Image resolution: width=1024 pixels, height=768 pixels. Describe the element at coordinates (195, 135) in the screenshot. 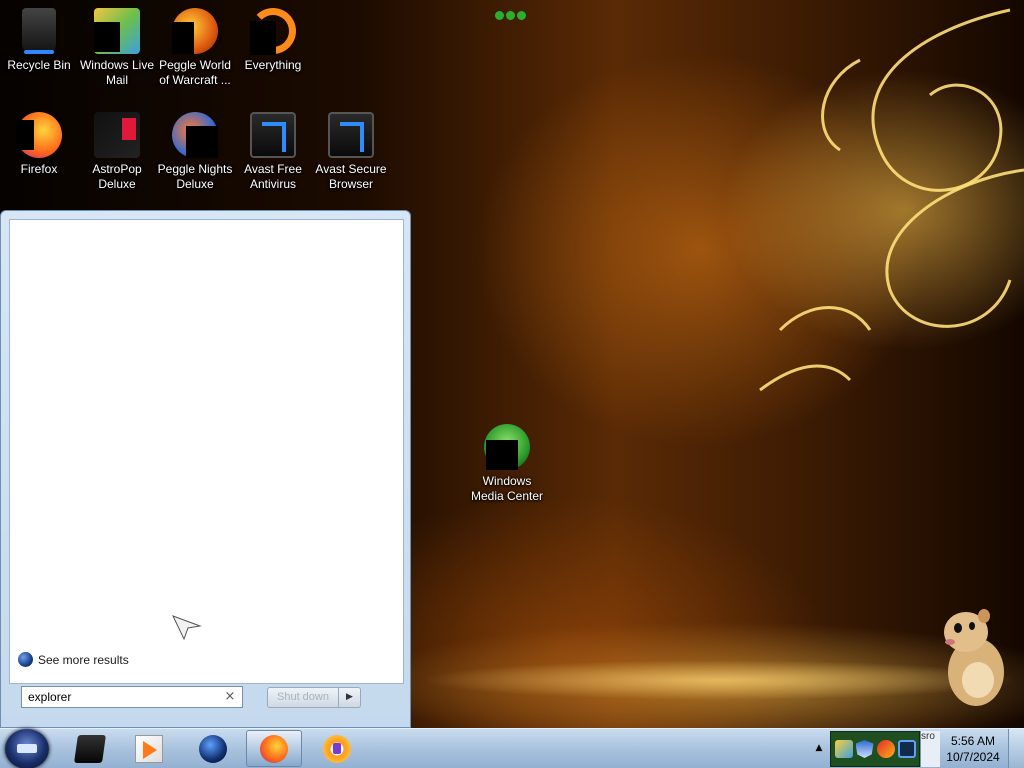

I see `peggle-nights-icon` at that location.